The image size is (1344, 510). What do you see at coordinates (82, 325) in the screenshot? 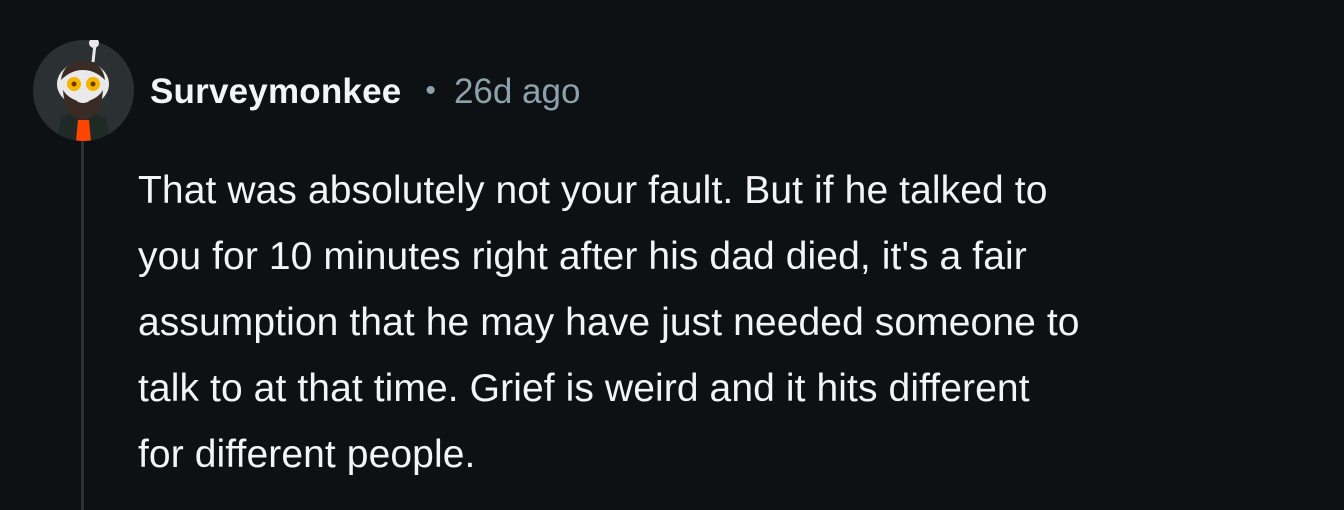
I see `thread-line` at bounding box center [82, 325].